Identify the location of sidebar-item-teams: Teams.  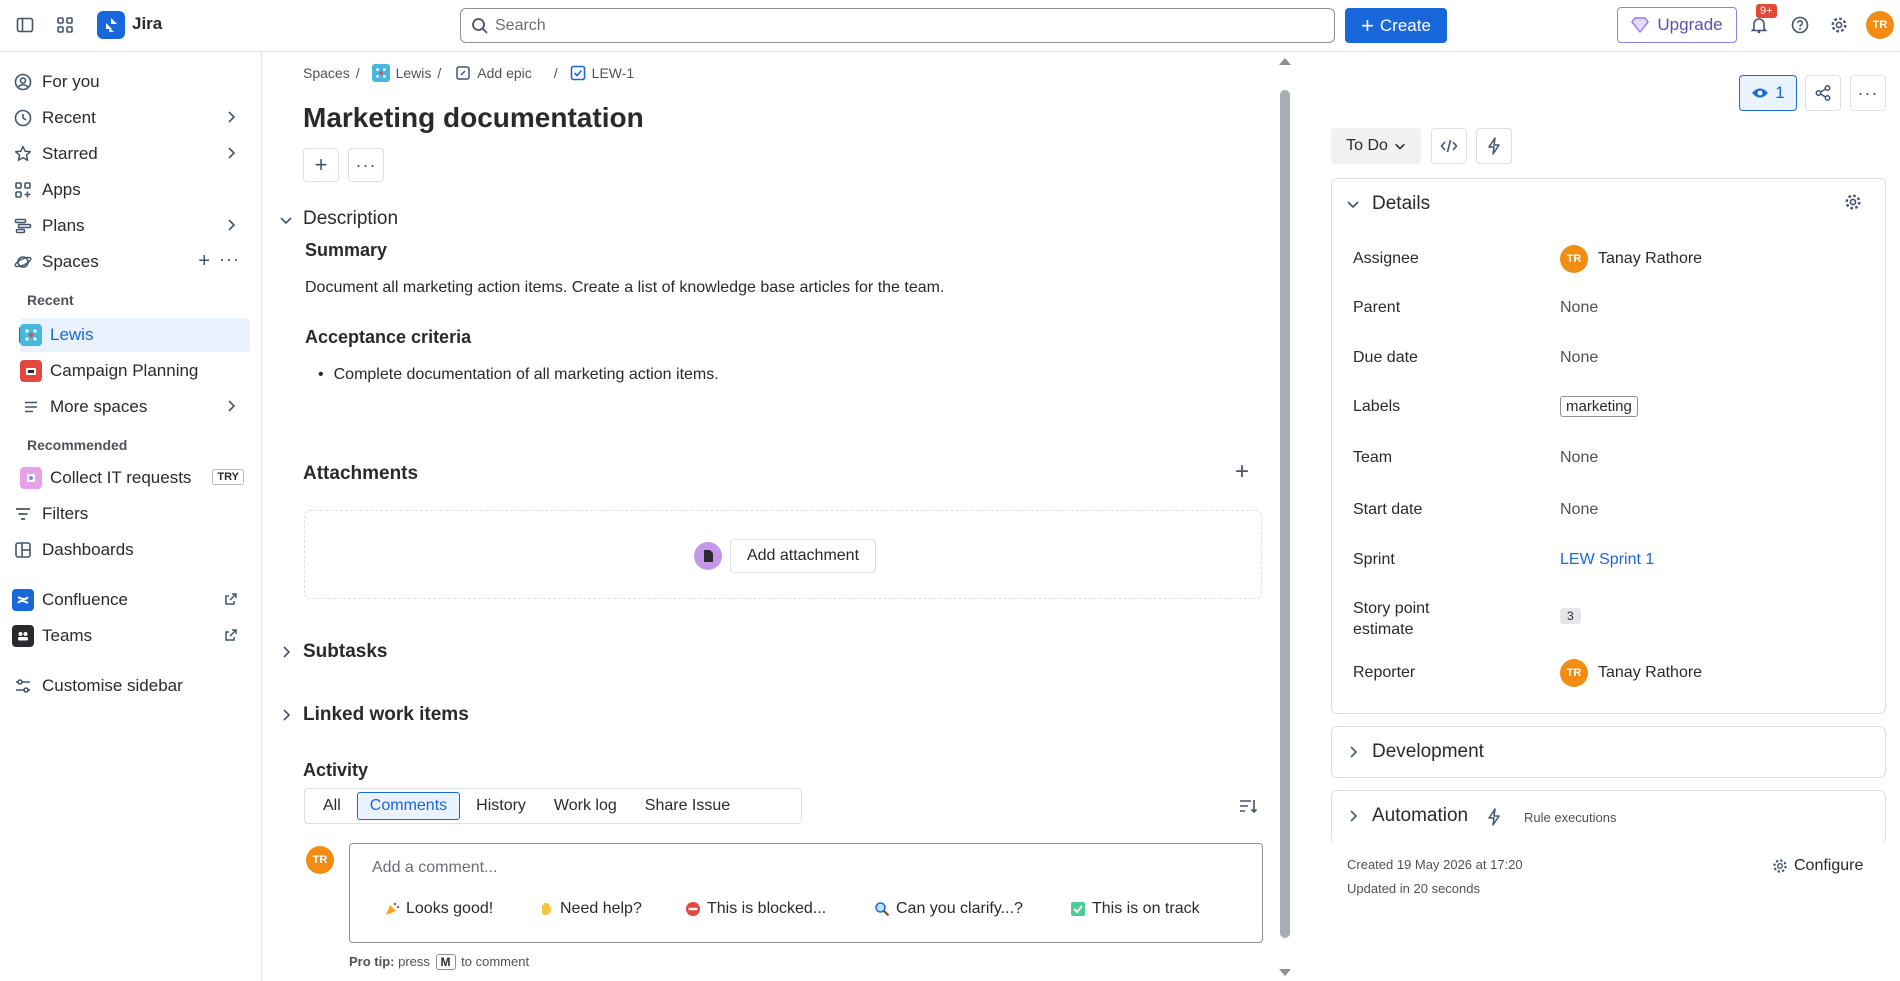
(131, 636).